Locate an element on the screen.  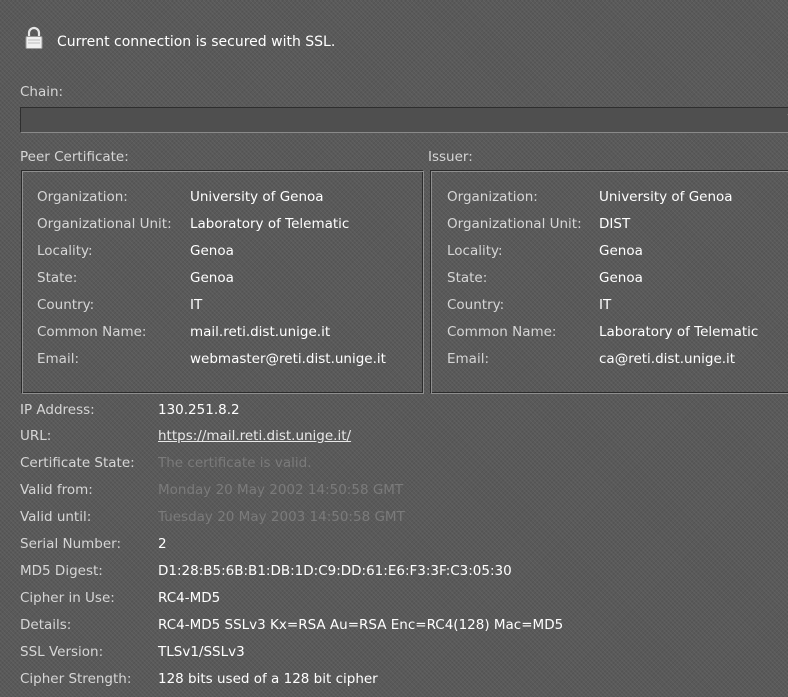
peer-row-country: Country: IT is located at coordinates (222, 310).